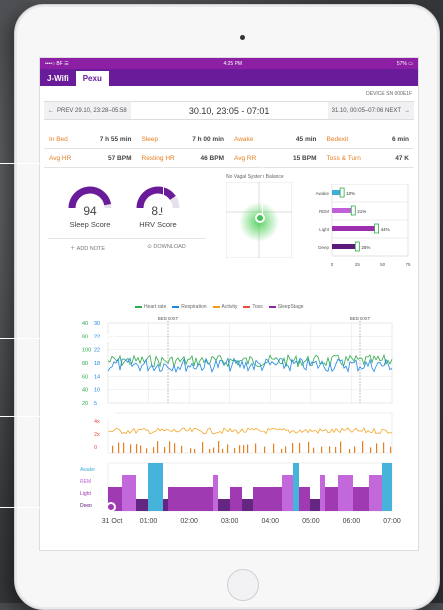 This screenshot has height=610, width=443. I want to click on activity-axis-label: 2x, so click(97, 435).